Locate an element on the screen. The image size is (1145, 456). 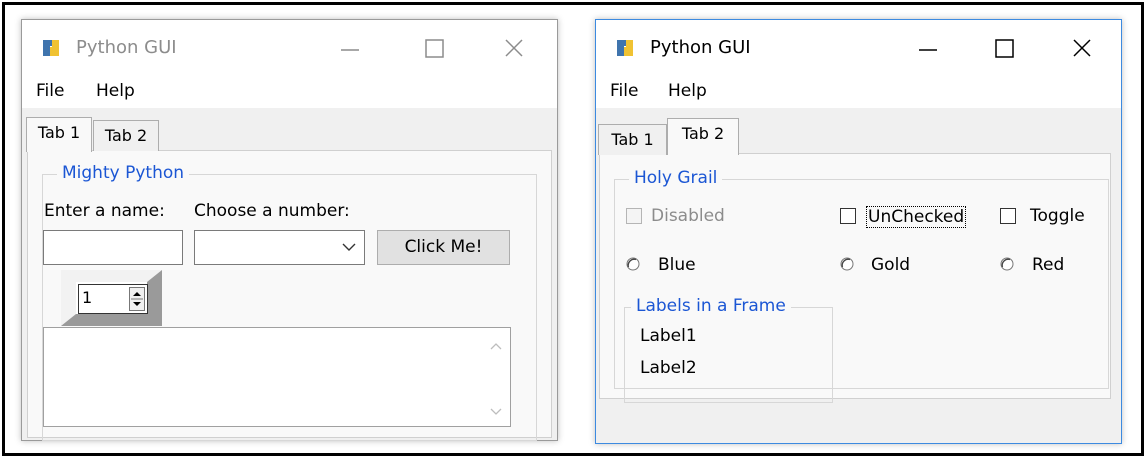
click-me-button: Click Me! is located at coordinates (443, 247).